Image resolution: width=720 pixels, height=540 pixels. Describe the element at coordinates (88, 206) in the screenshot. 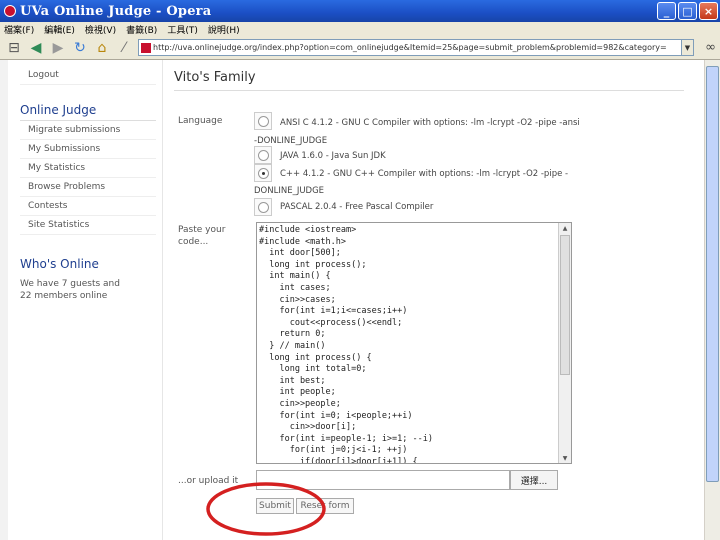

I see `sidebar-item-contests: Contests` at that location.